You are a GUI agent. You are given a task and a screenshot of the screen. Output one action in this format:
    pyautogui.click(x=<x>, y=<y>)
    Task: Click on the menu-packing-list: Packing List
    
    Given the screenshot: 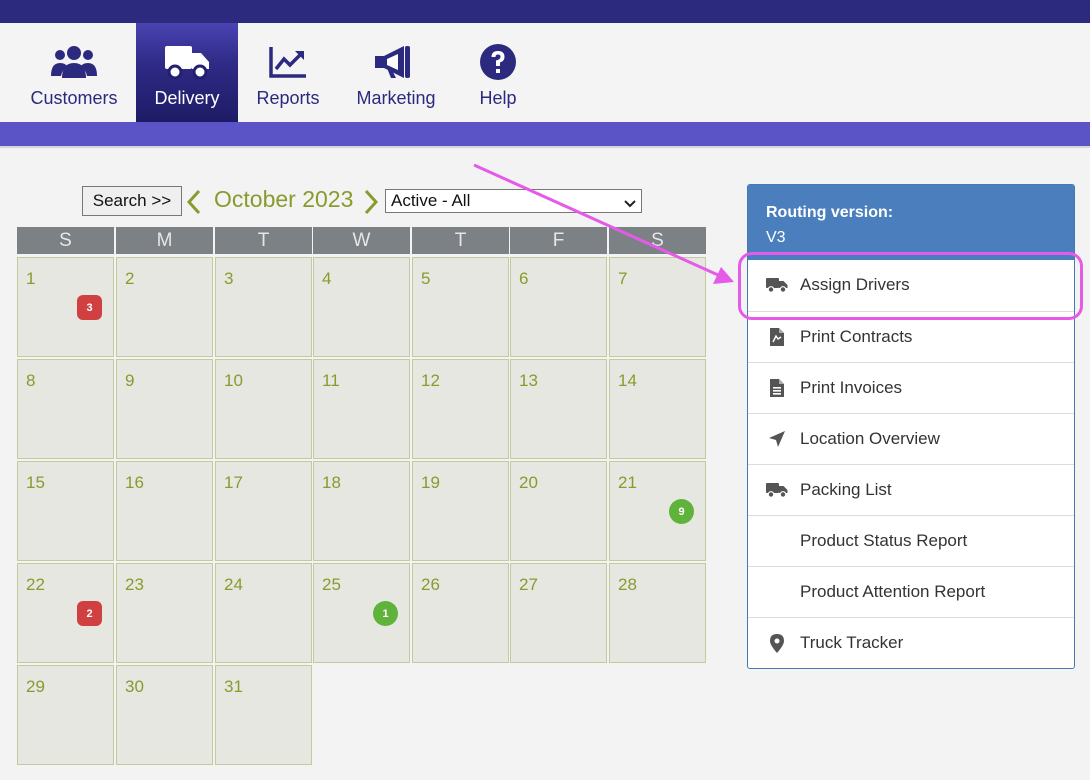 What is the action you would take?
    pyautogui.click(x=911, y=489)
    